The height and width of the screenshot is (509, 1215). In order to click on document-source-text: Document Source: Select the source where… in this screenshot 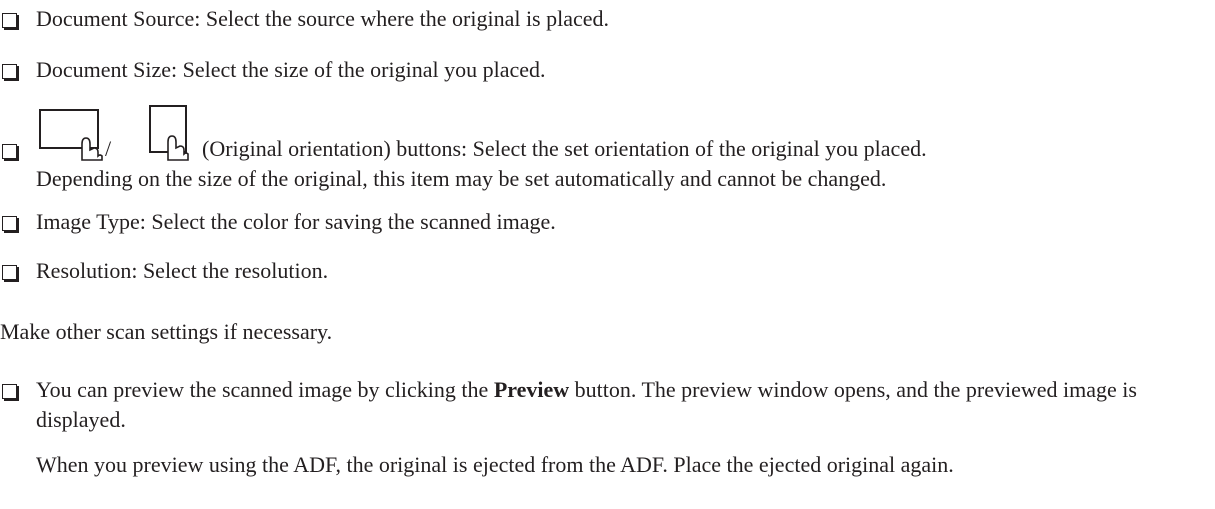, I will do `click(323, 18)`.